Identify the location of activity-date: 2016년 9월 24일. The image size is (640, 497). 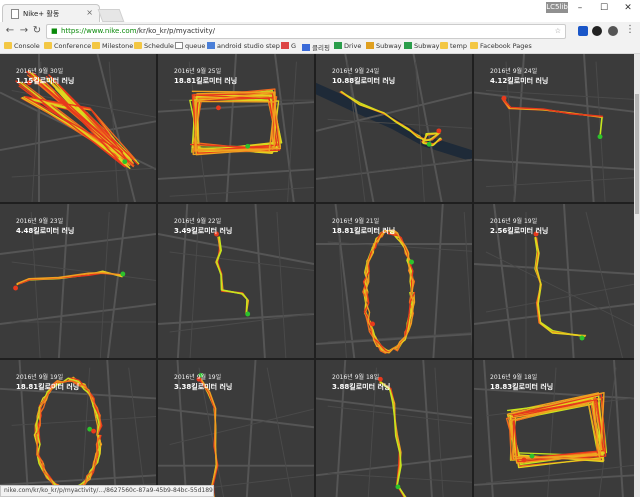
(356, 71).